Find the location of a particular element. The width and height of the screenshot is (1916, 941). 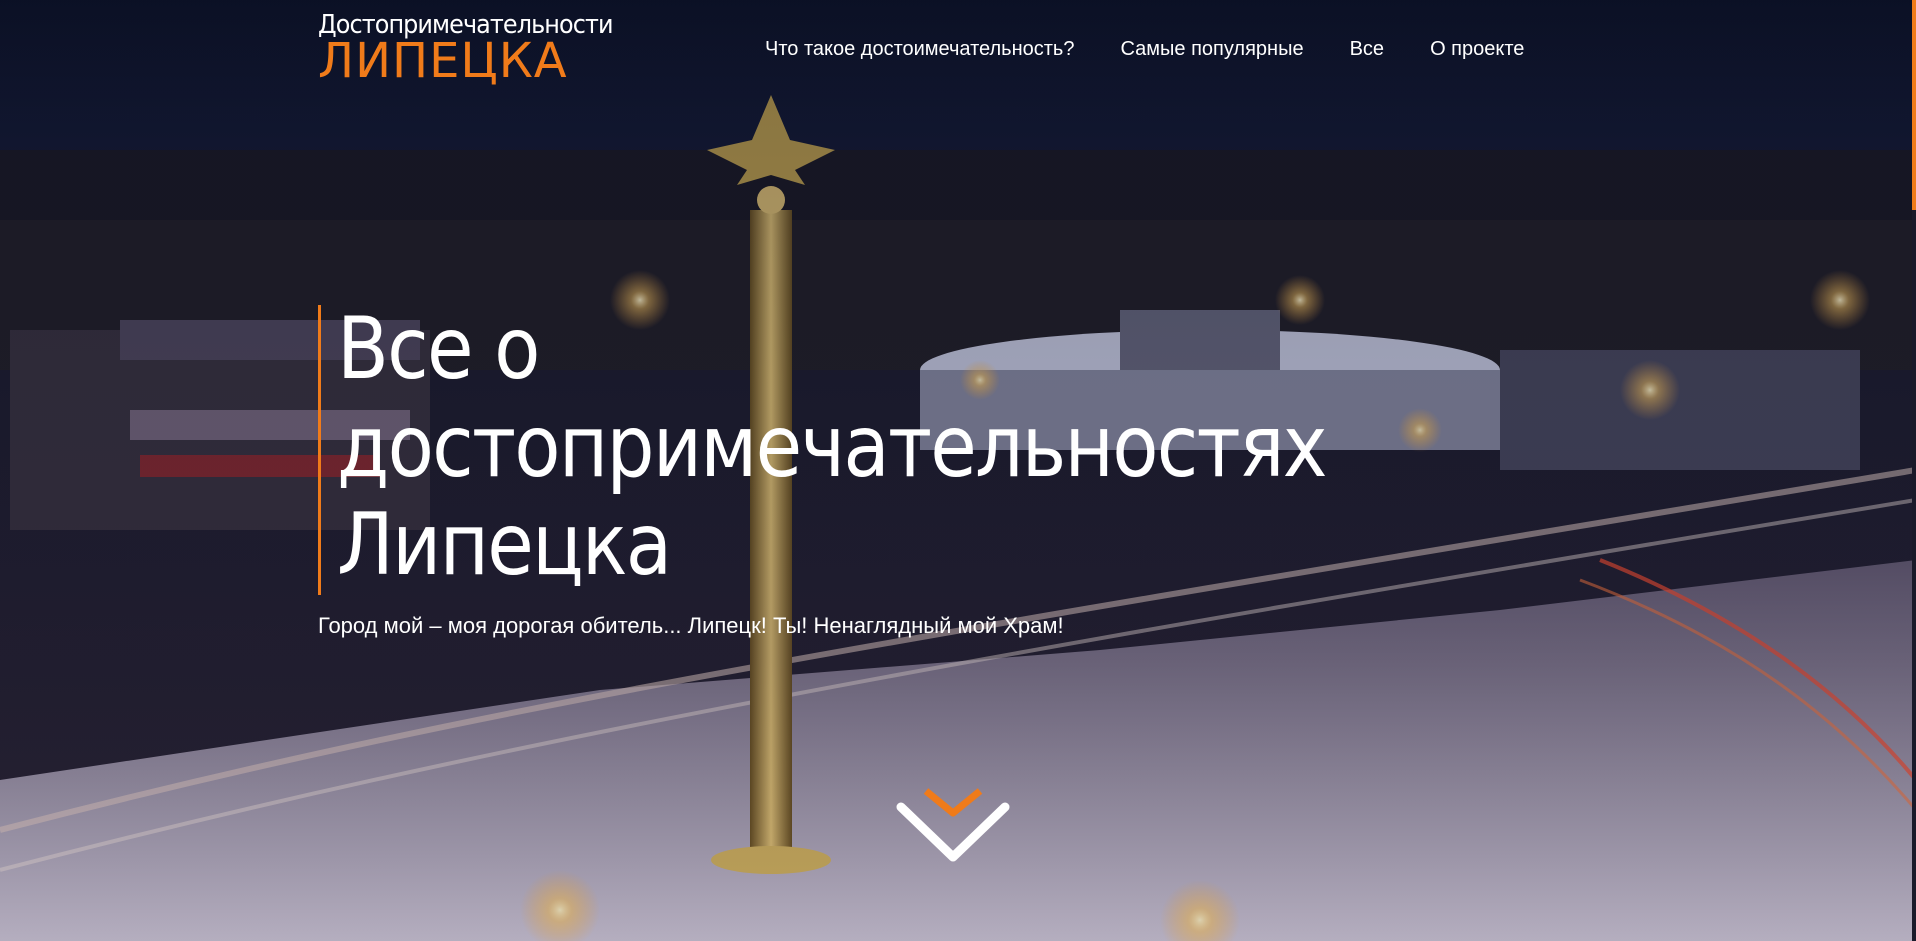

nav-item-most-popular: Самые популярные is located at coordinates (1211, 49).